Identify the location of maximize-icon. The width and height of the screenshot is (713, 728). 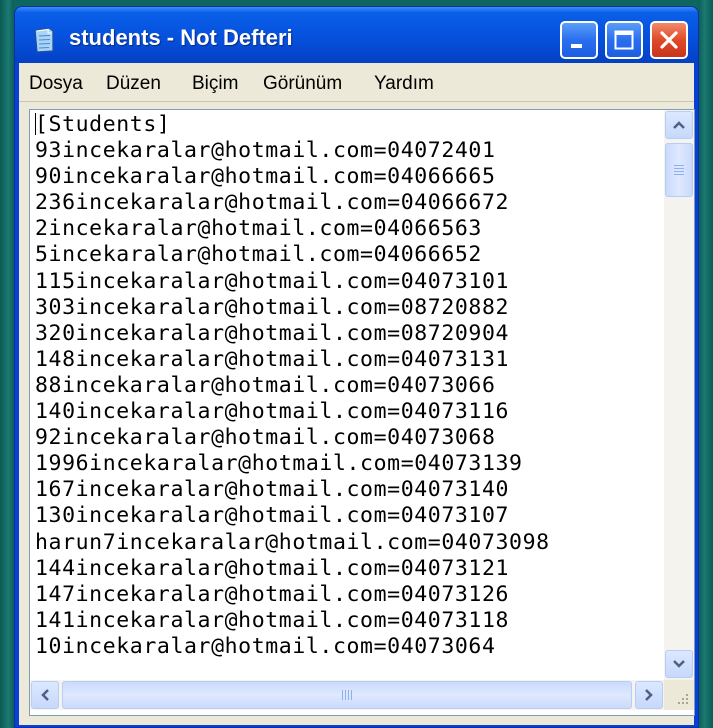
(624, 40).